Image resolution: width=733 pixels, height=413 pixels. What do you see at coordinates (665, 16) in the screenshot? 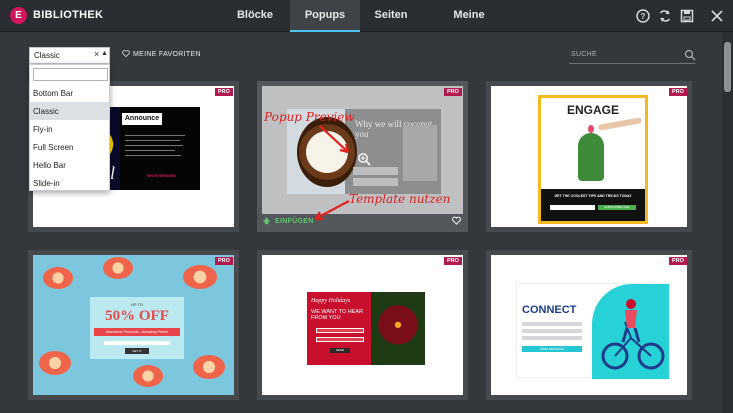
I see `sync-icon` at bounding box center [665, 16].